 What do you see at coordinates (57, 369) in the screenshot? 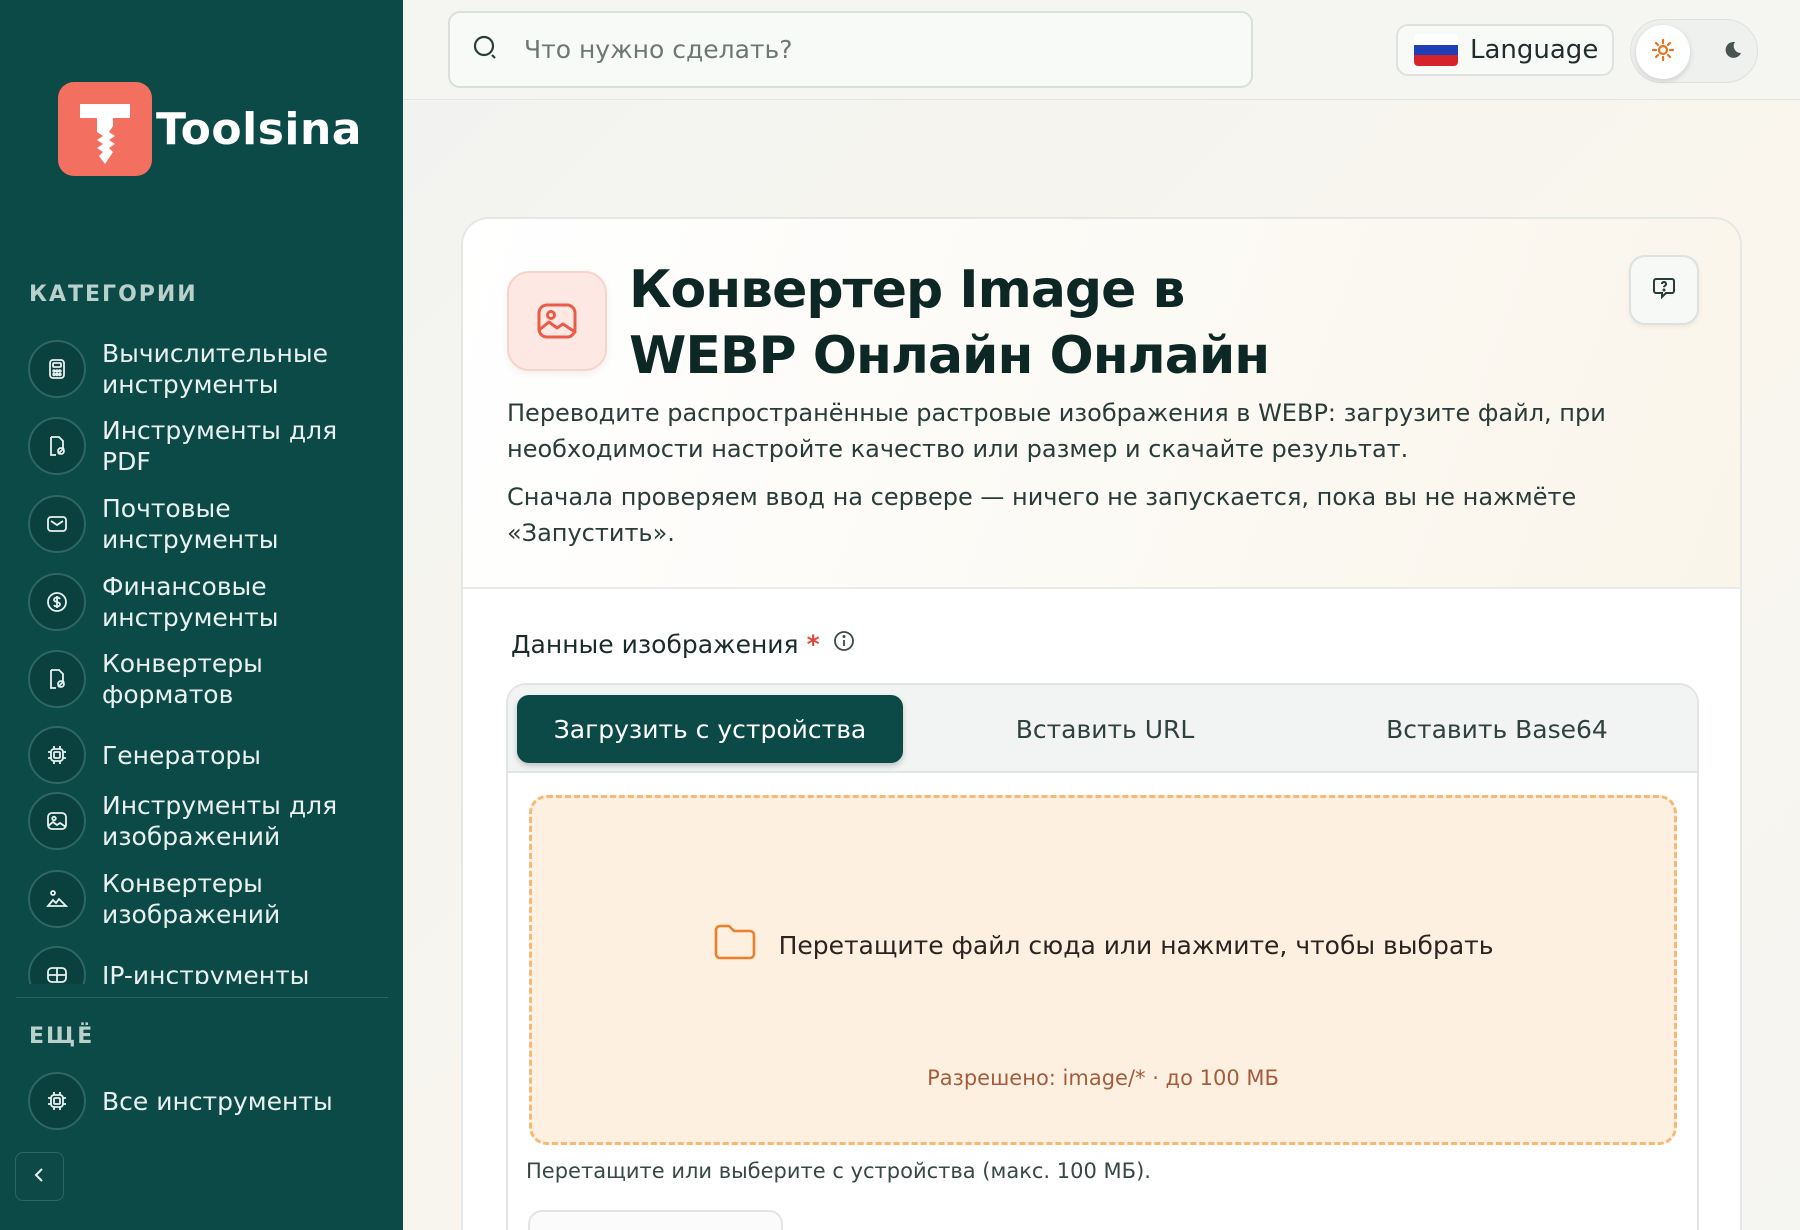
I see `calculator-icon` at bounding box center [57, 369].